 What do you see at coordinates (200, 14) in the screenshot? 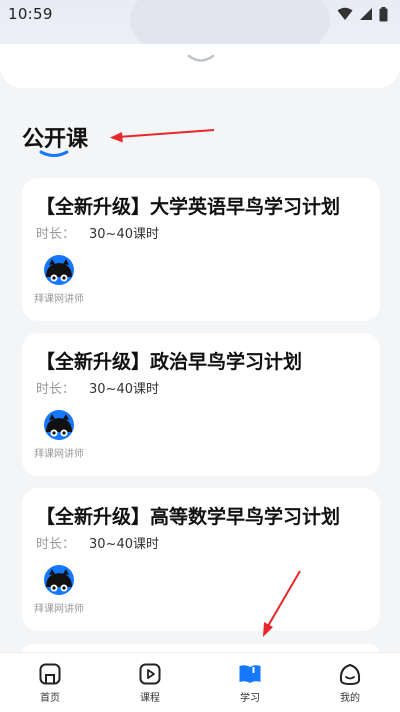
I see `status-bar: 10:59` at bounding box center [200, 14].